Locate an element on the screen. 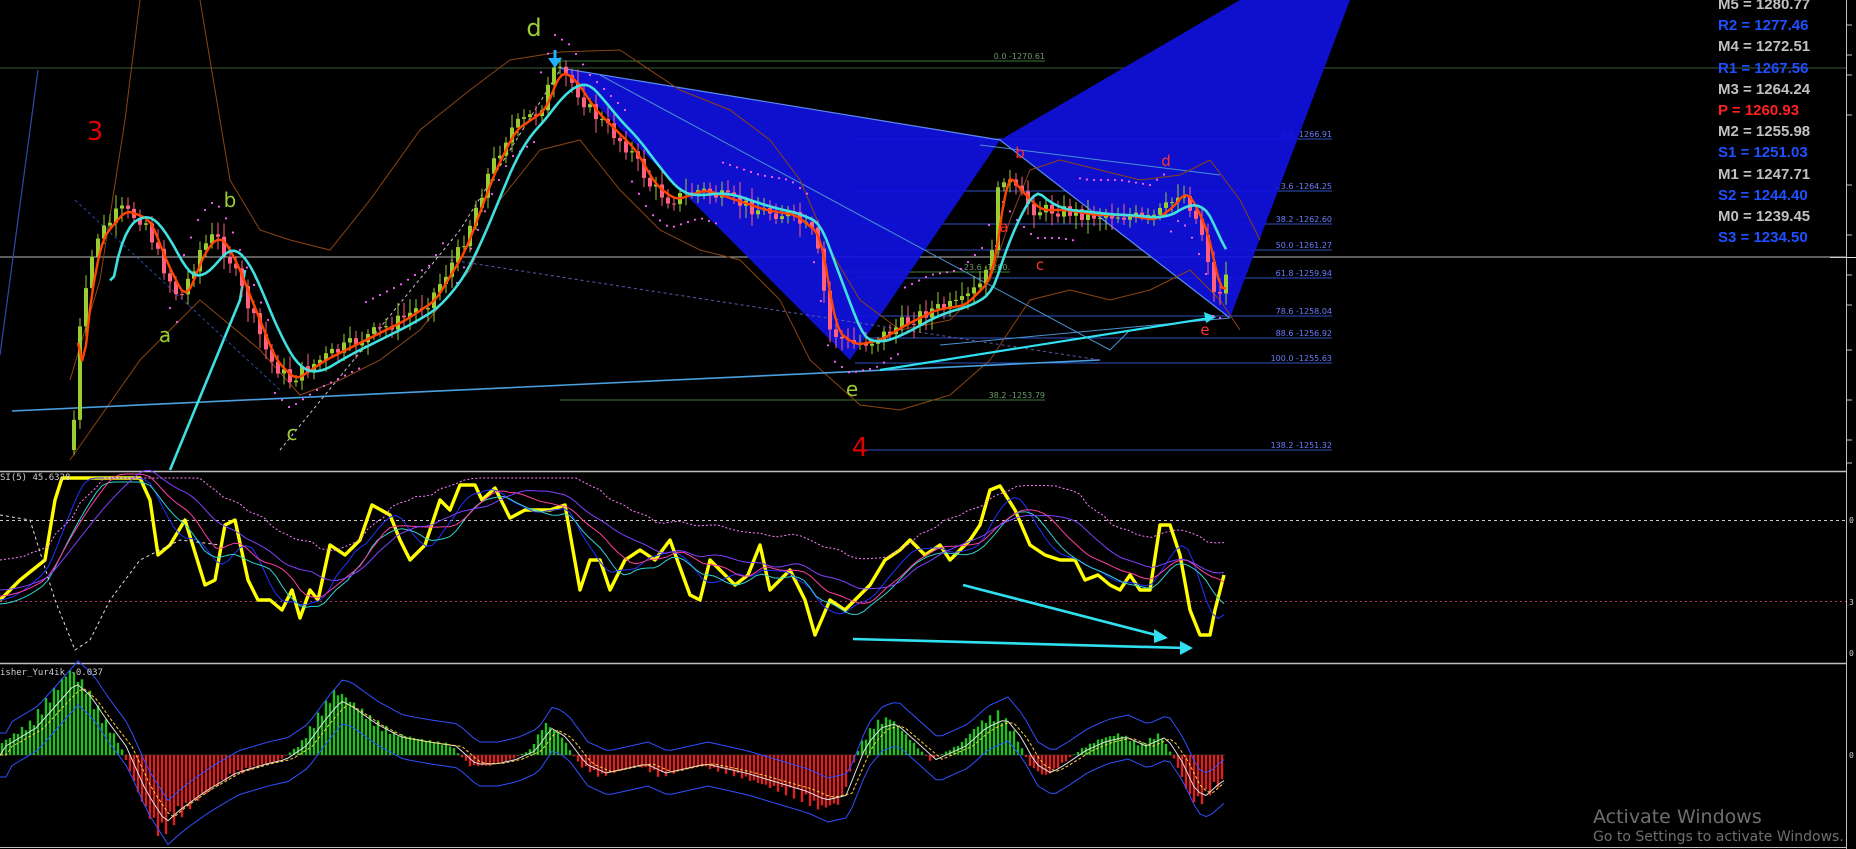  rsi-band-upper is located at coordinates (612, 519).